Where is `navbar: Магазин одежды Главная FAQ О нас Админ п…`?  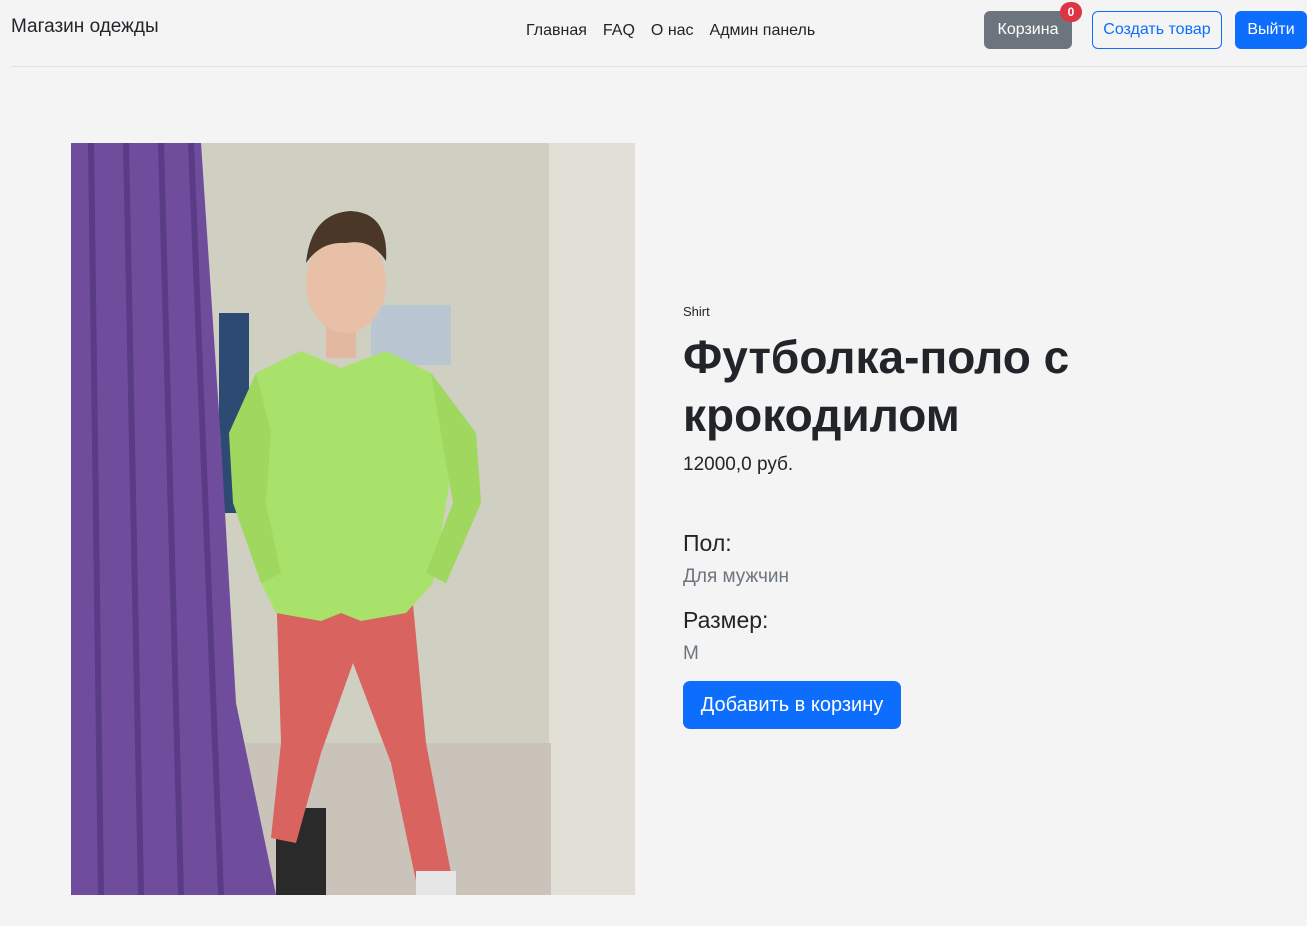
navbar: Магазин одежды Главная FAQ О нас Админ п… is located at coordinates (659, 33).